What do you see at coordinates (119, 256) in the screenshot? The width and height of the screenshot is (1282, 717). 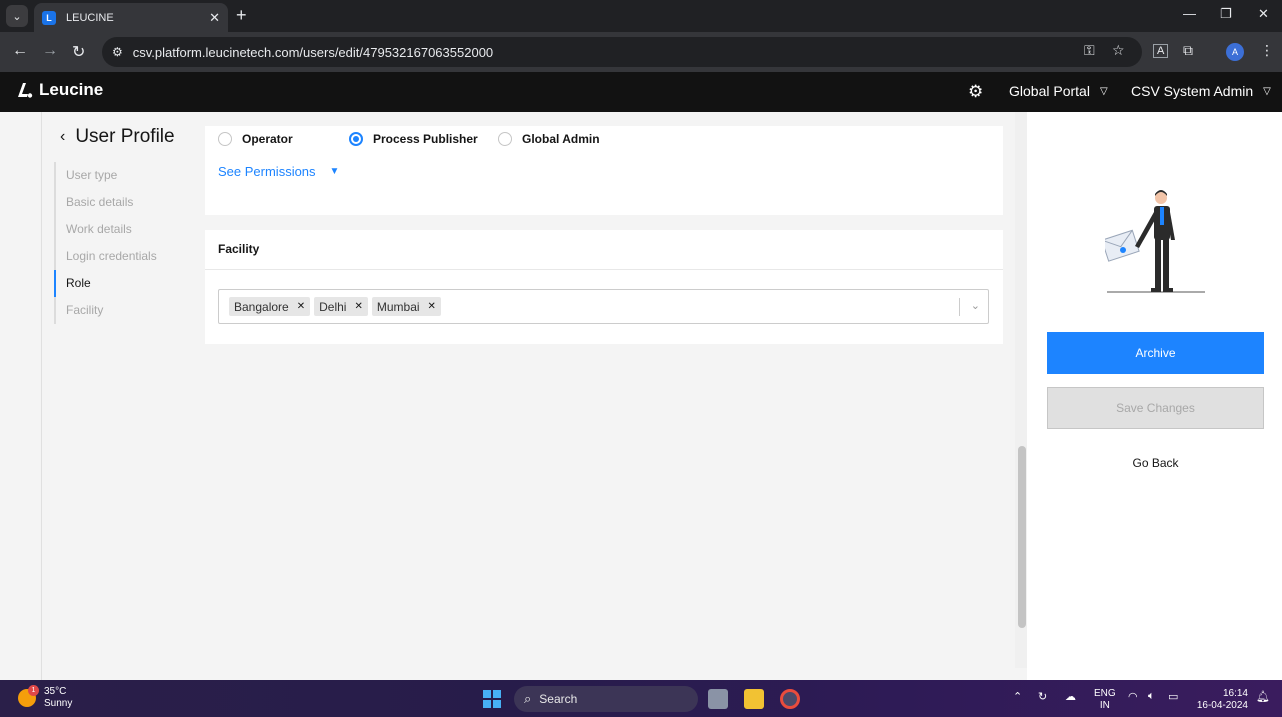 I see `step-login-credentials: Login credentials` at bounding box center [119, 256].